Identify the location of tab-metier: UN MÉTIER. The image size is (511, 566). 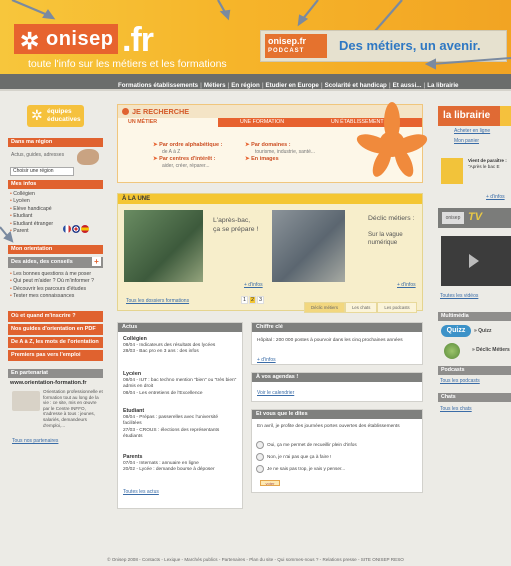
(168, 122).